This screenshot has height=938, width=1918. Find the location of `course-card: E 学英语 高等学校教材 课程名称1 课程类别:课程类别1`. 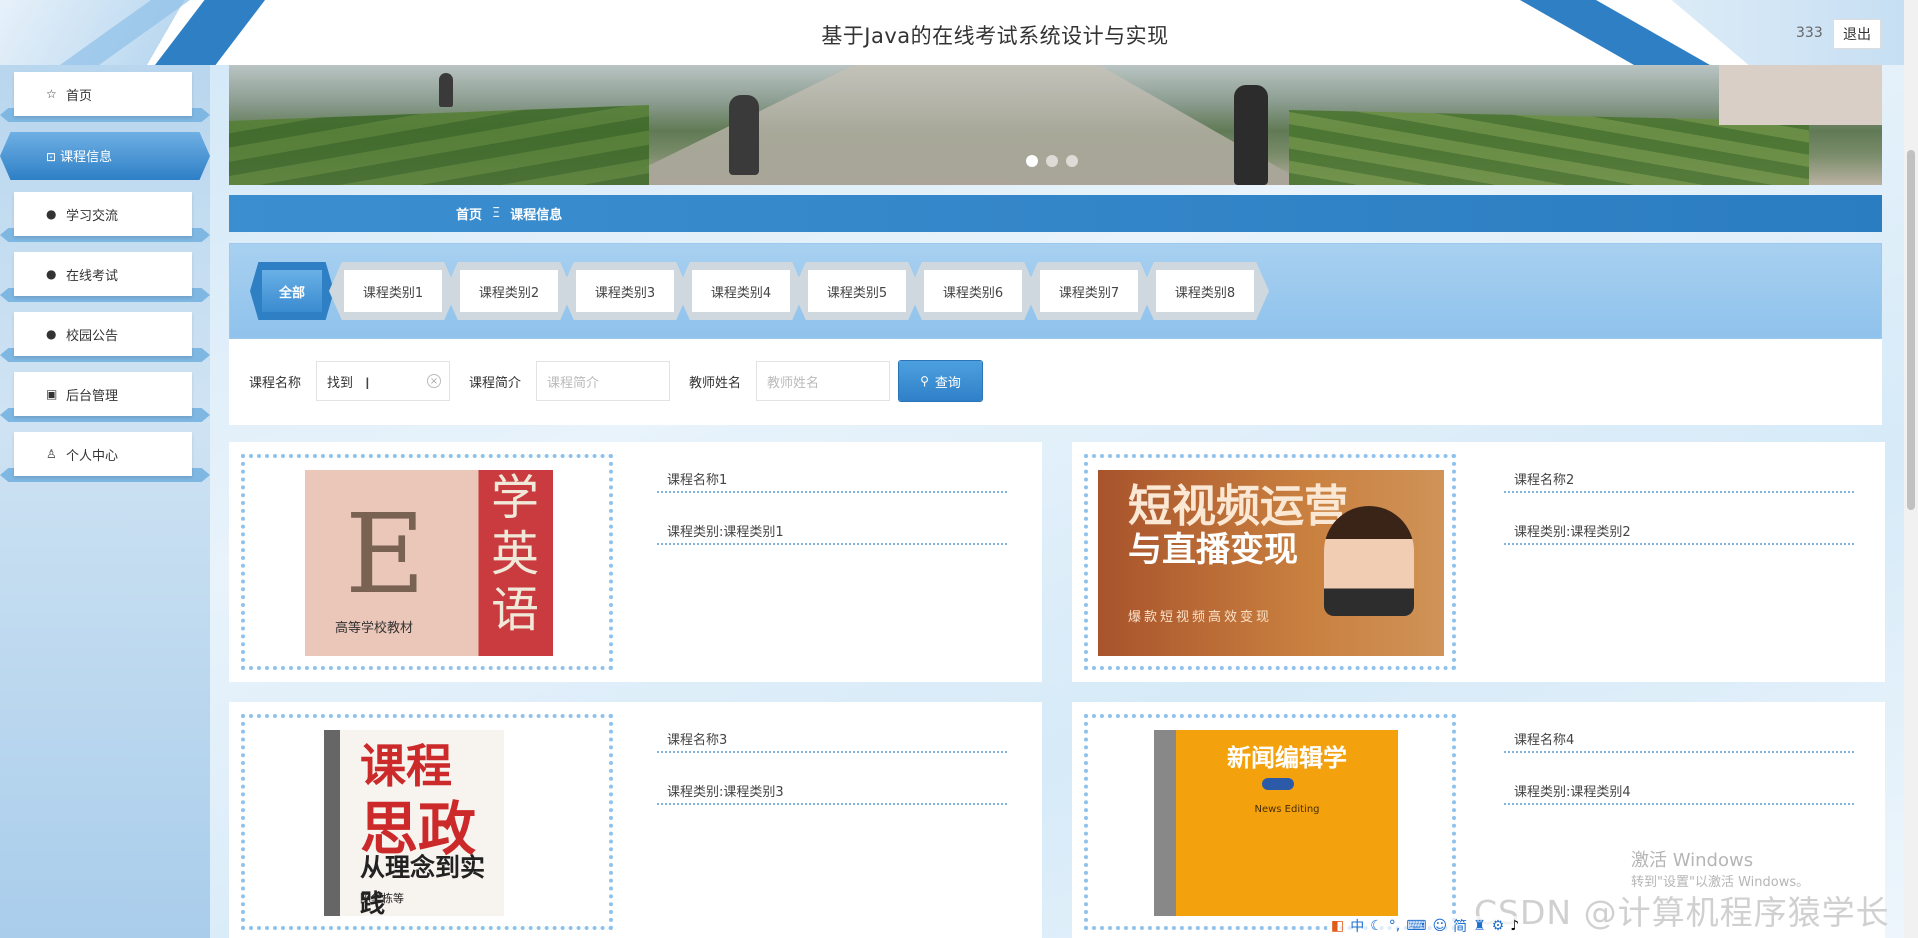

course-card: E 学英语 高等学校教材 课程名称1 课程类别:课程类别1 is located at coordinates (635, 562).